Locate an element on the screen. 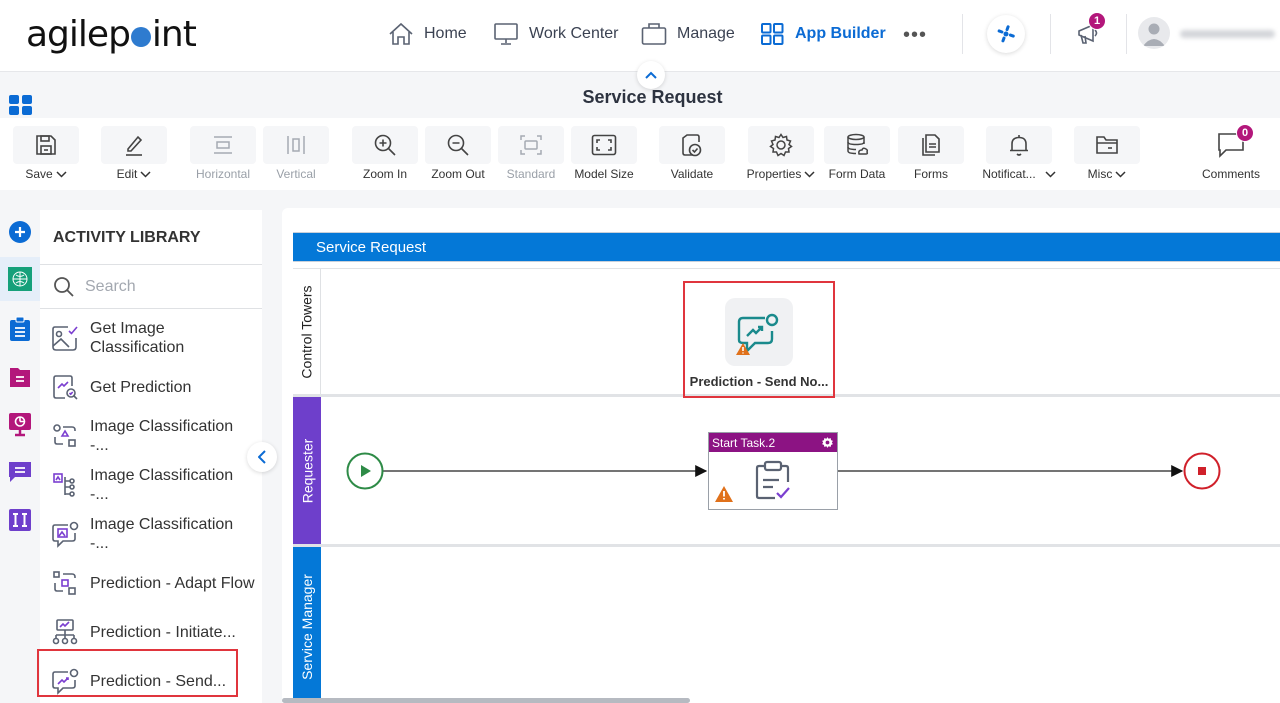 The image size is (1280, 703). task-clipboard-icon is located at coordinates (772, 480).